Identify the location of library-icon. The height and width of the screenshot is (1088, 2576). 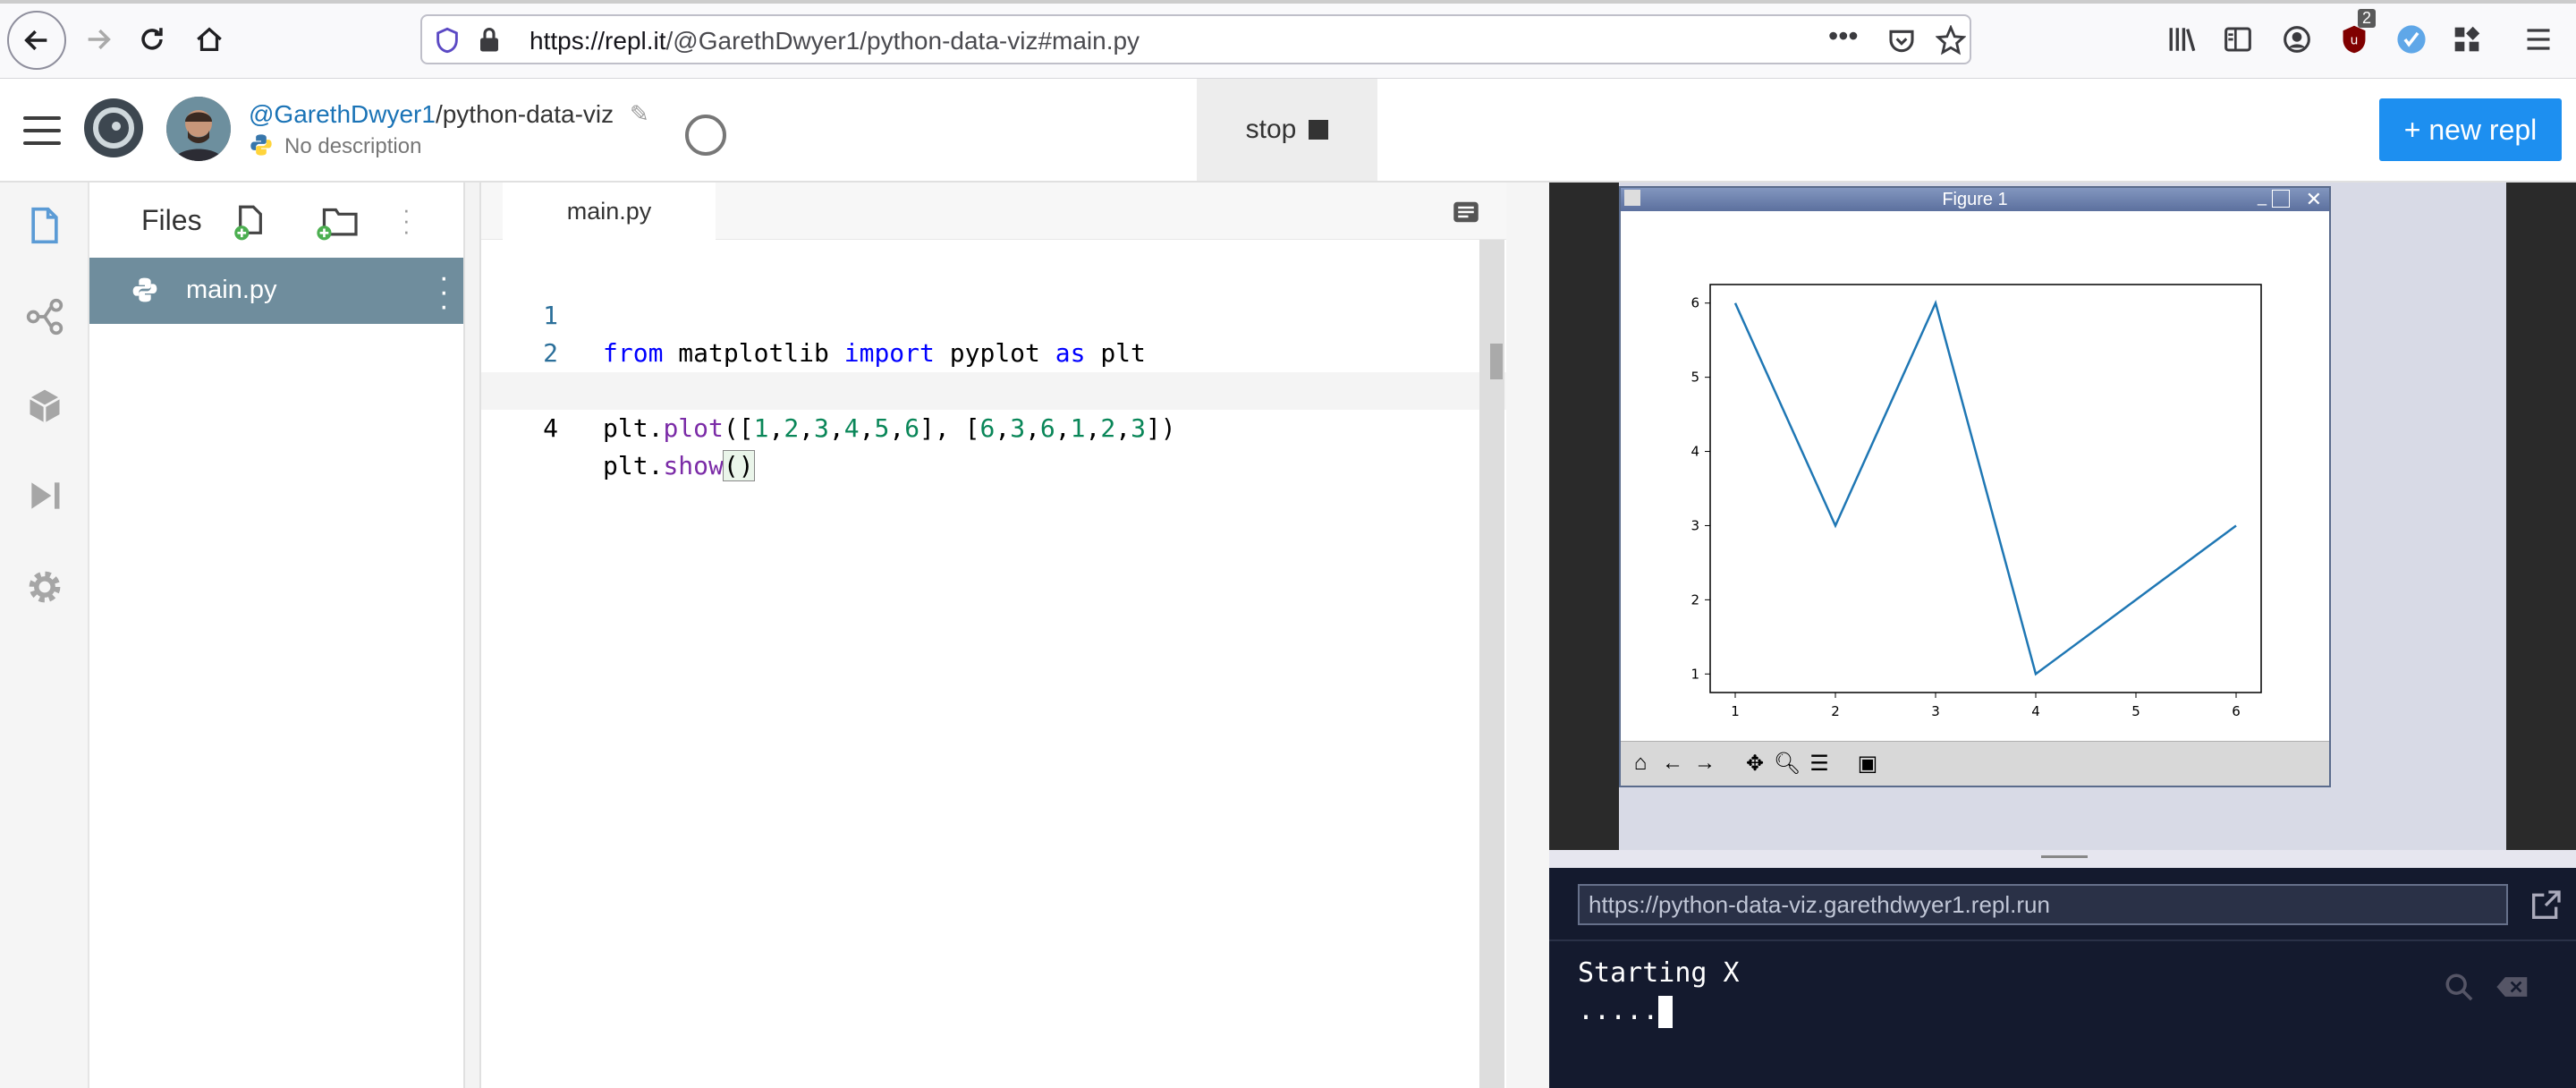
(2182, 39).